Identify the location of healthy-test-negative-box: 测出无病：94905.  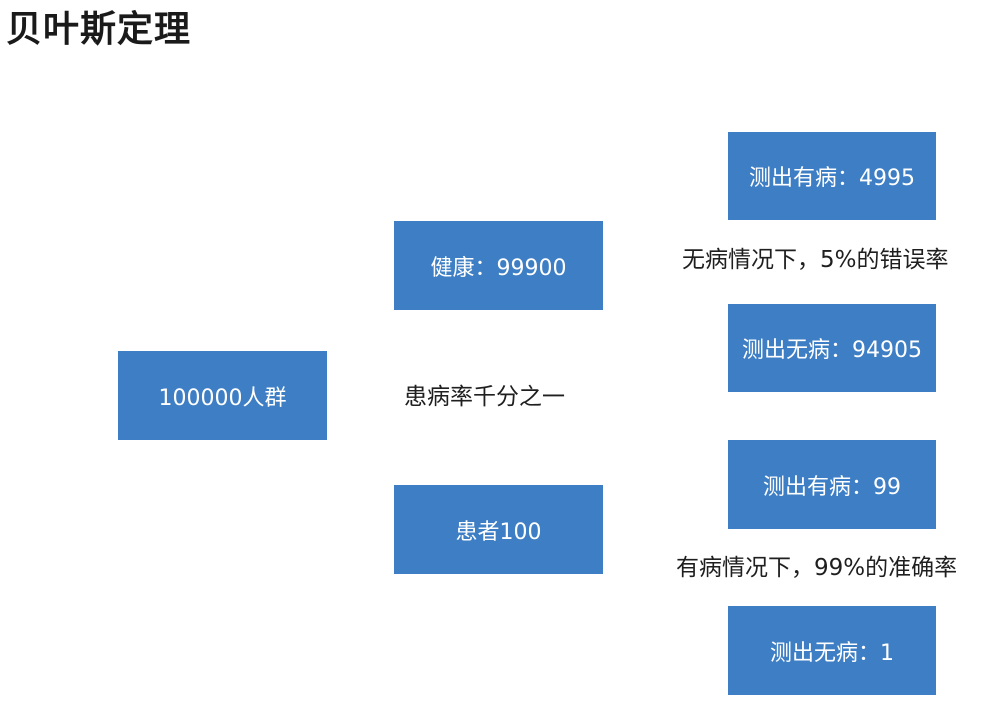
(832, 348).